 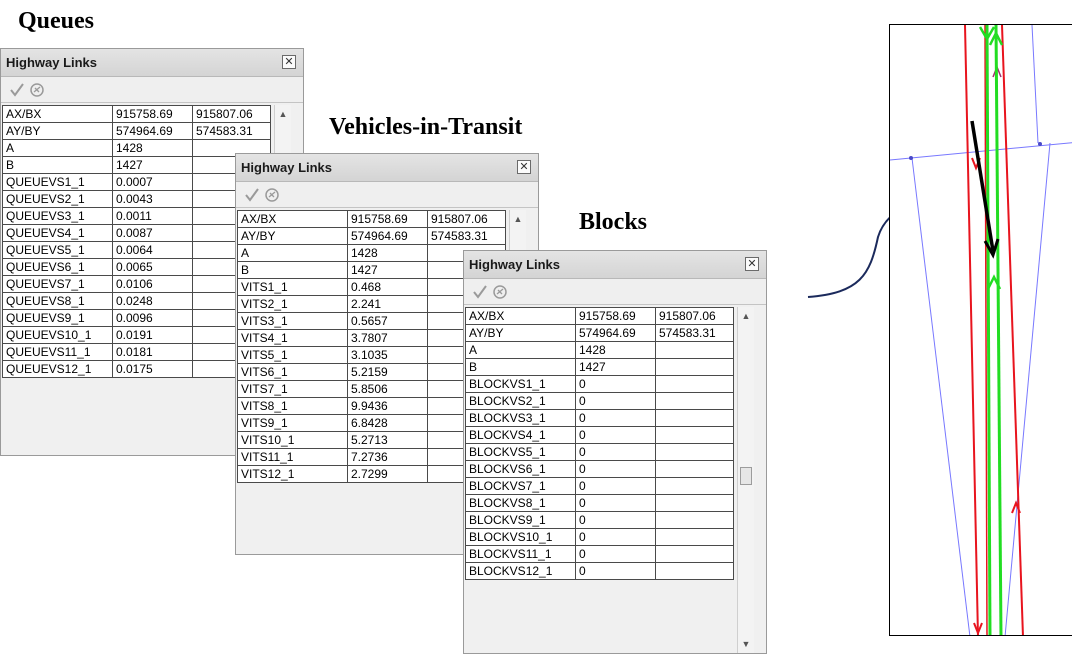 I want to click on field-value-cell: 0.0175, so click(x=152, y=369).